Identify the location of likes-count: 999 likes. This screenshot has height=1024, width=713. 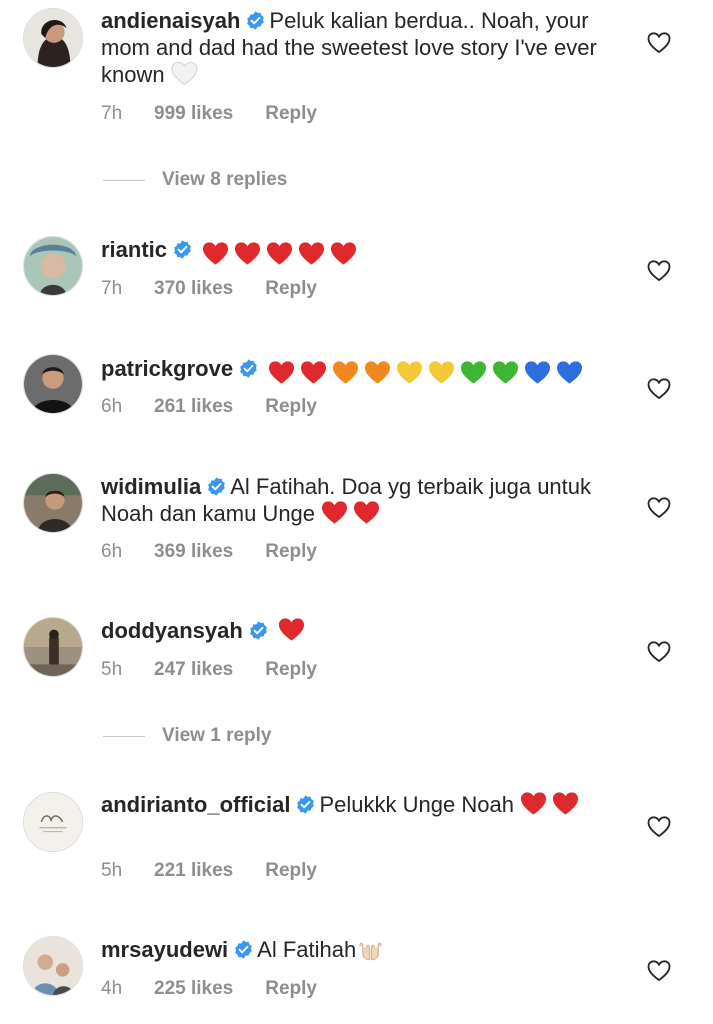
(193, 114).